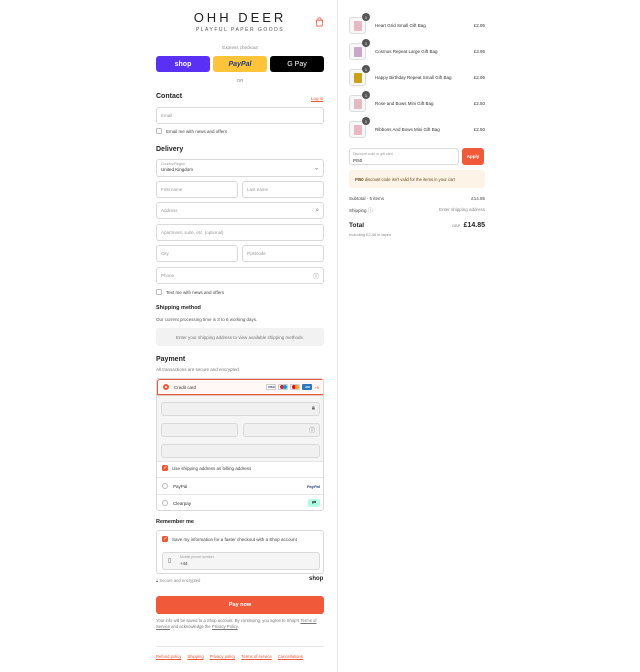  What do you see at coordinates (167, 115) in the screenshot?
I see `email-placeholder: Email` at bounding box center [167, 115].